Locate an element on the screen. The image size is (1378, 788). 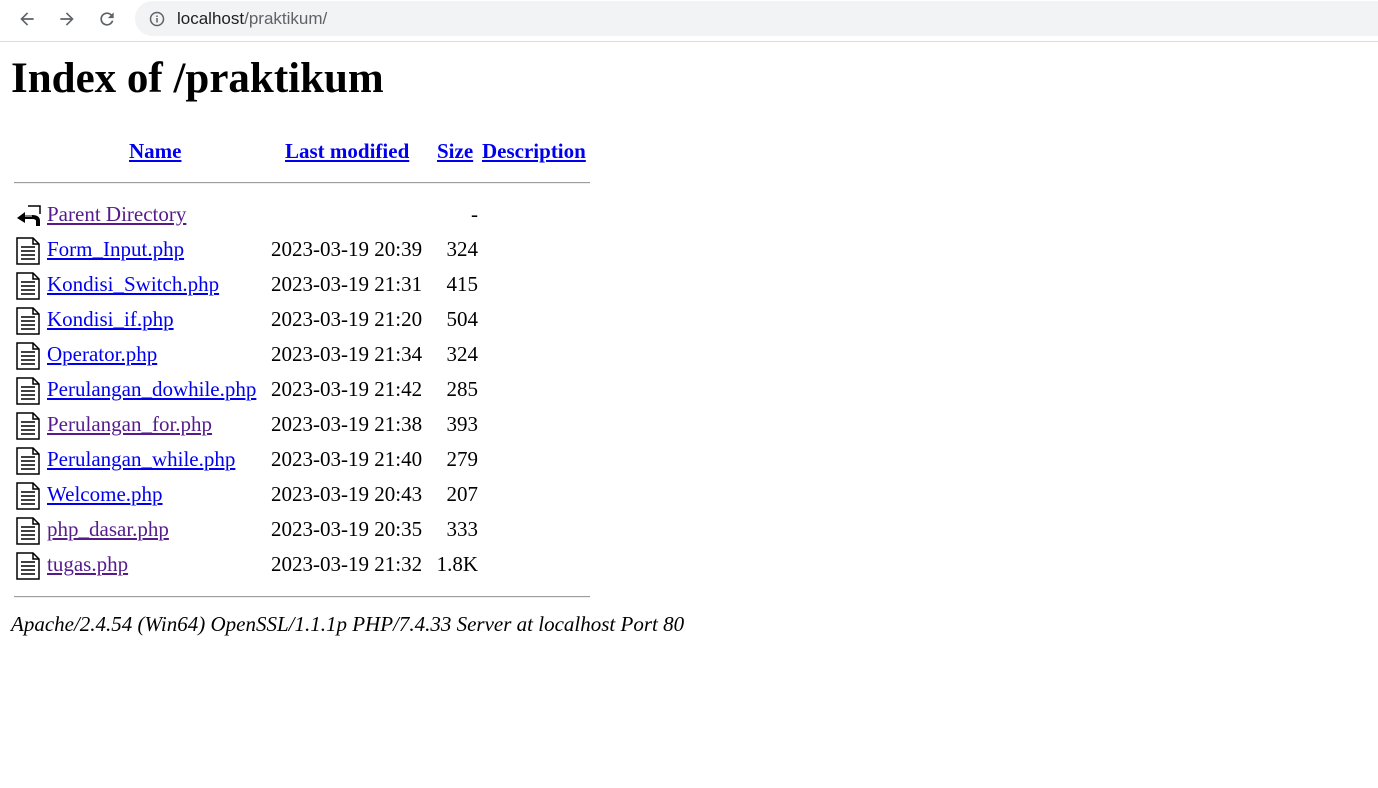
file-name-cell: tugas.php is located at coordinates (87, 564).